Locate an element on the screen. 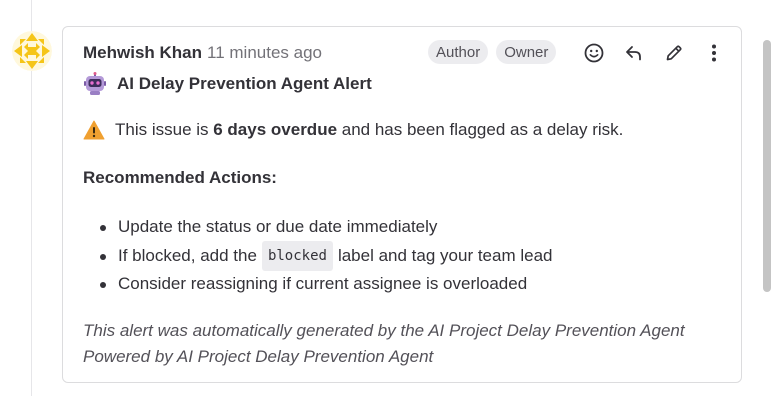 Image resolution: width=776 pixels, height=396 pixels. reply-arrow-icon is located at coordinates (633, 53).